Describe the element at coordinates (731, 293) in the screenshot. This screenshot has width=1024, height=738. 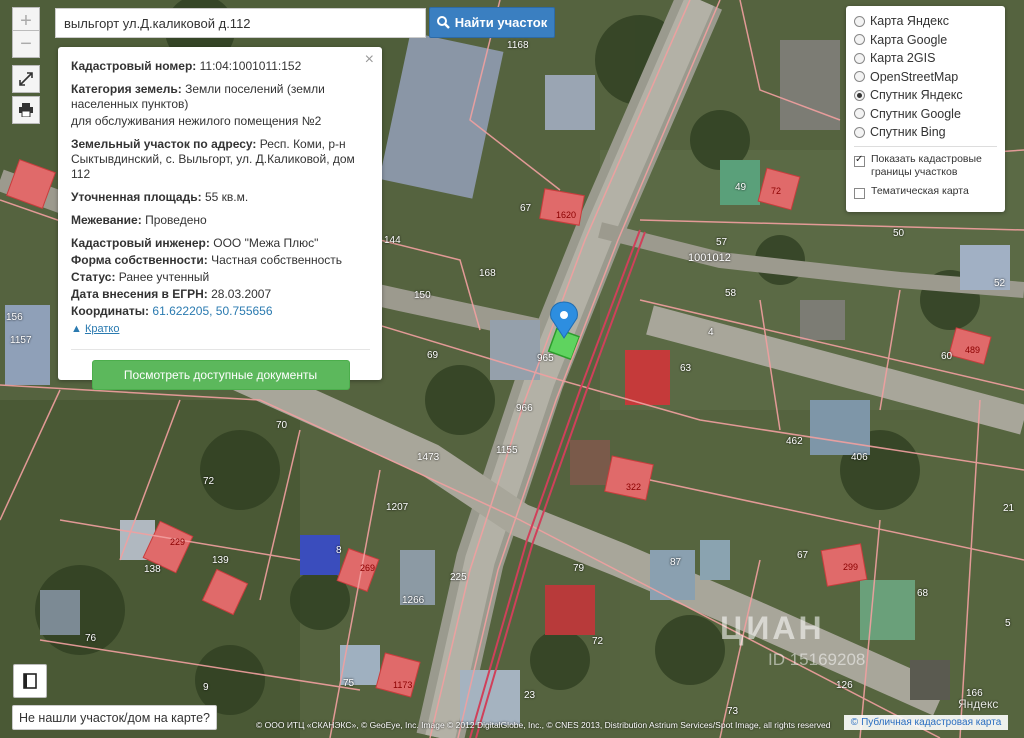
I see `parcel-label: 58` at that location.